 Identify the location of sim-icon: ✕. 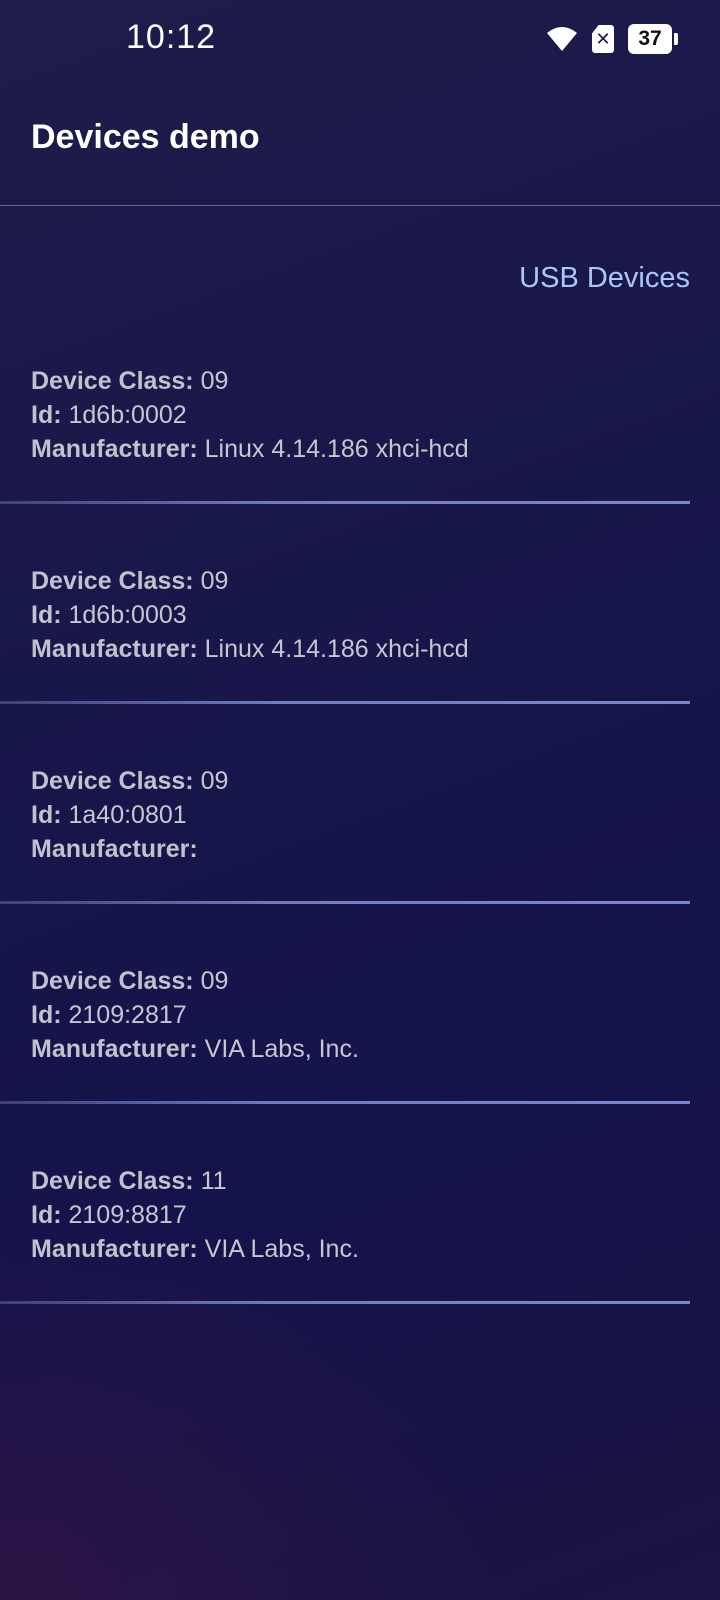
(603, 39).